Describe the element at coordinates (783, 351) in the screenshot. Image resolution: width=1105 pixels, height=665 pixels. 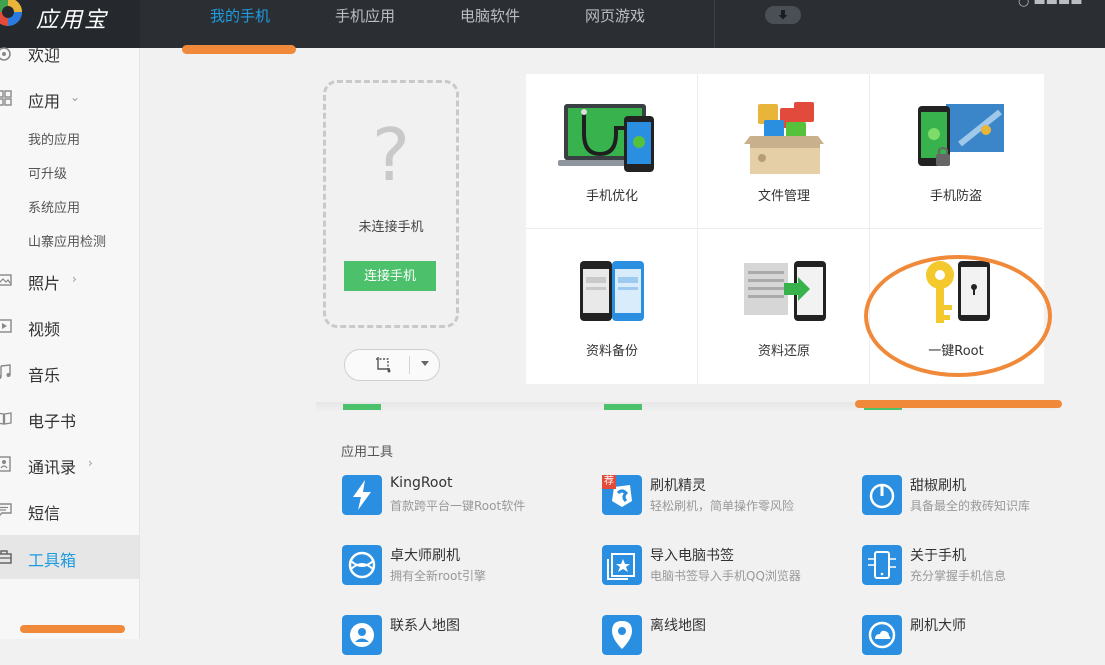
I see `tool-label: 资料还原` at that location.